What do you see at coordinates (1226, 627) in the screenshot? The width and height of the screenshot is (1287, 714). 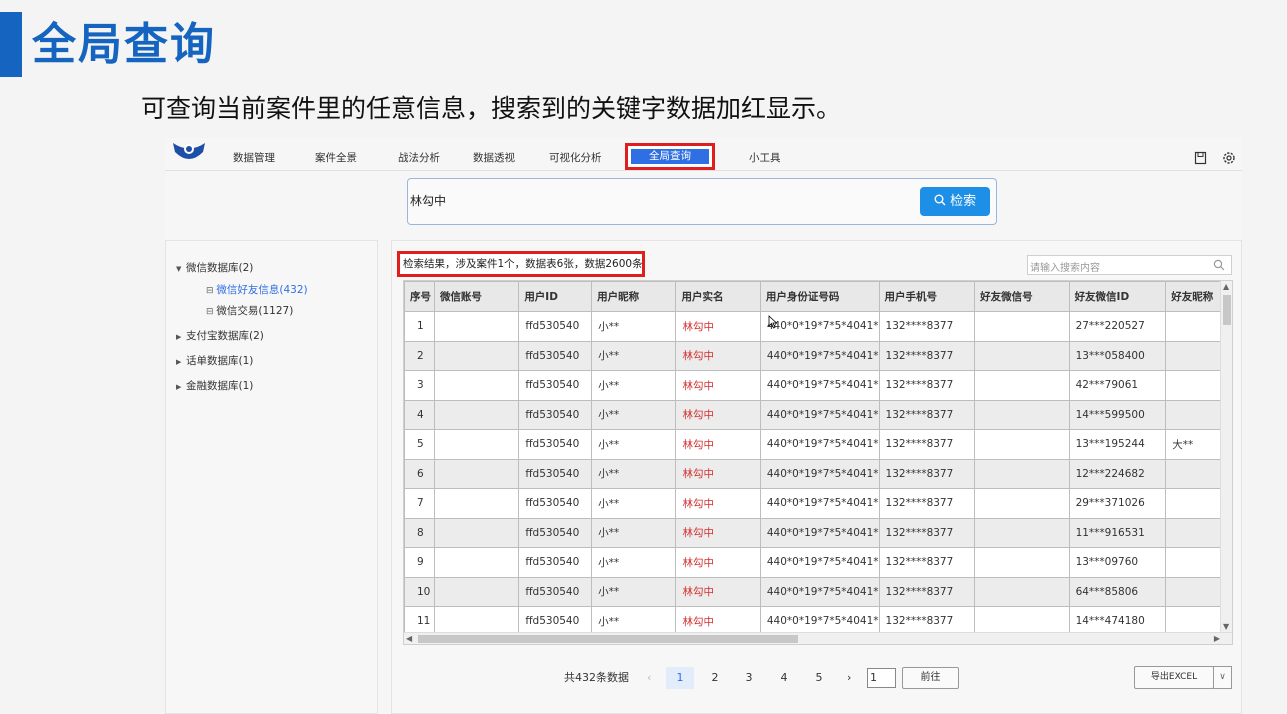 I see `scroll-down-icon: ▼` at bounding box center [1226, 627].